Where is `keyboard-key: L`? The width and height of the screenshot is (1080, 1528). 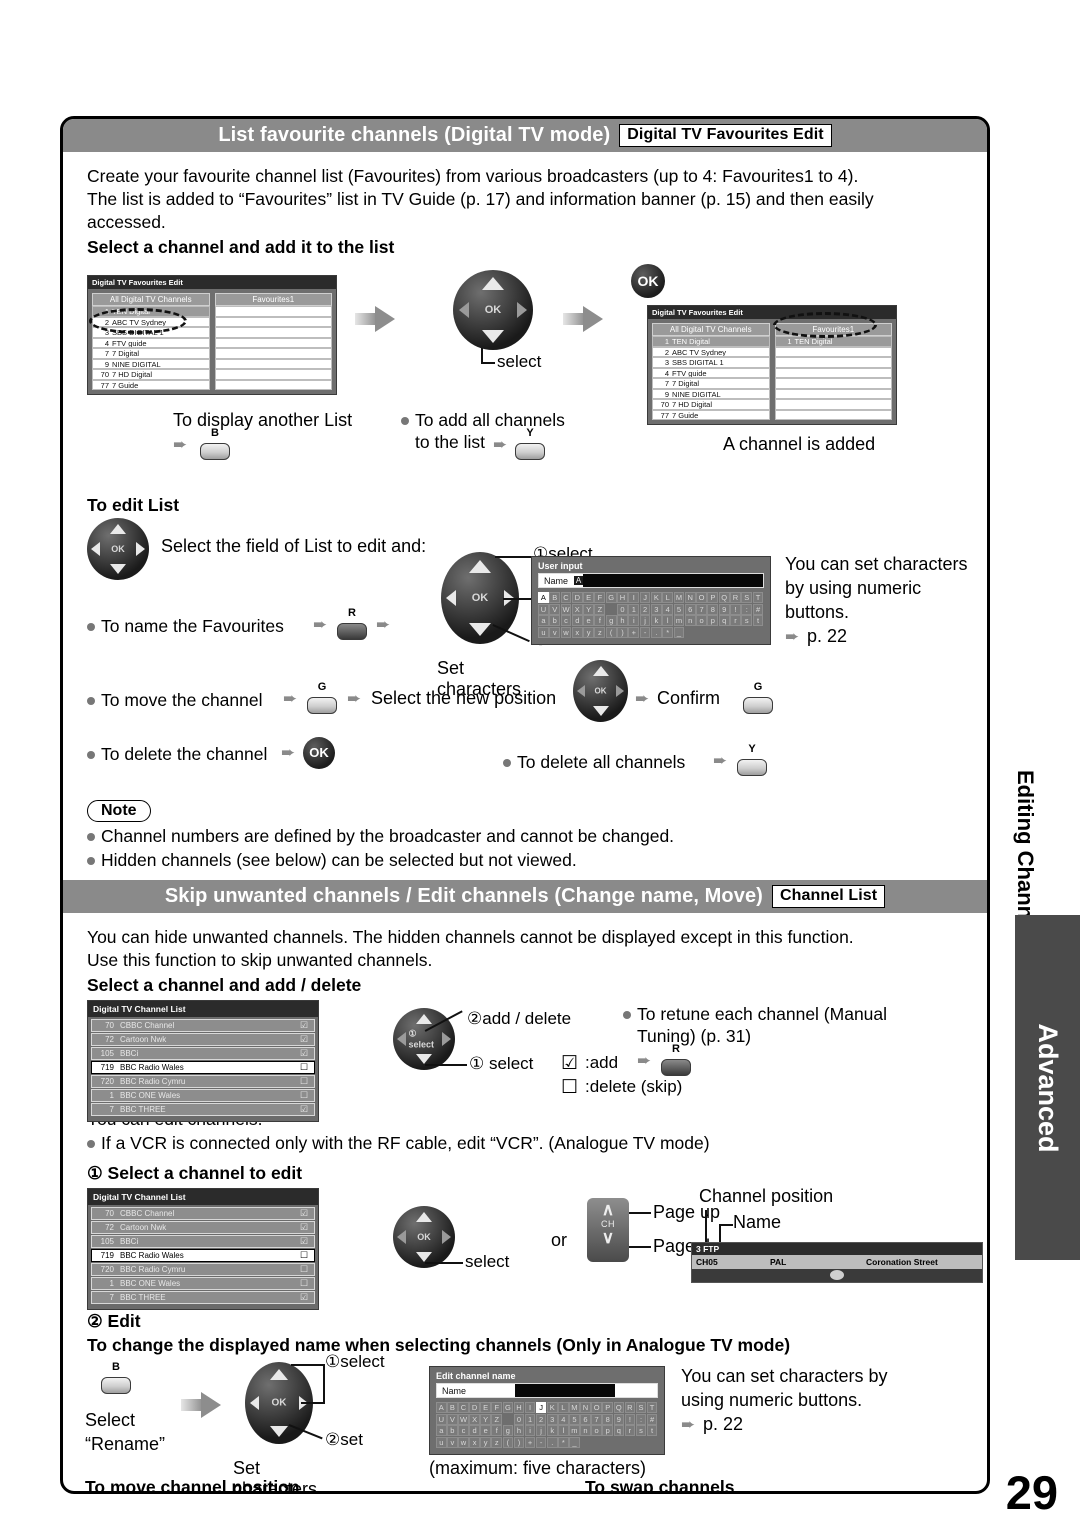
keyboard-key: L is located at coordinates (563, 1407).